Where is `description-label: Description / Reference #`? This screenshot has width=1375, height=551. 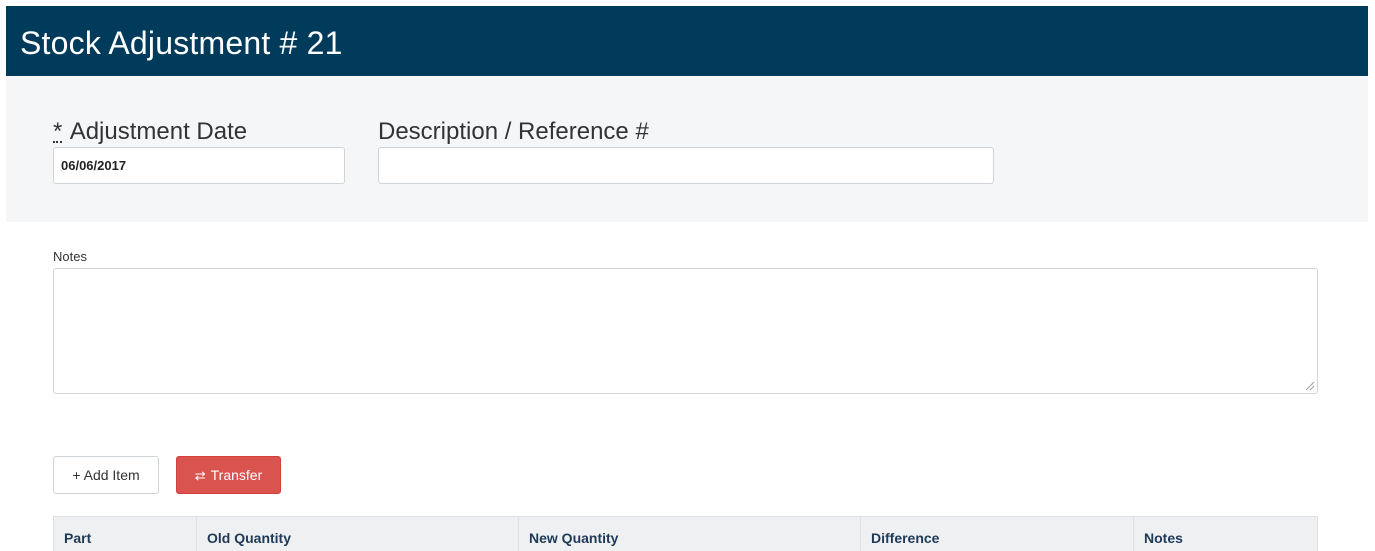
description-label: Description / Reference # is located at coordinates (513, 131).